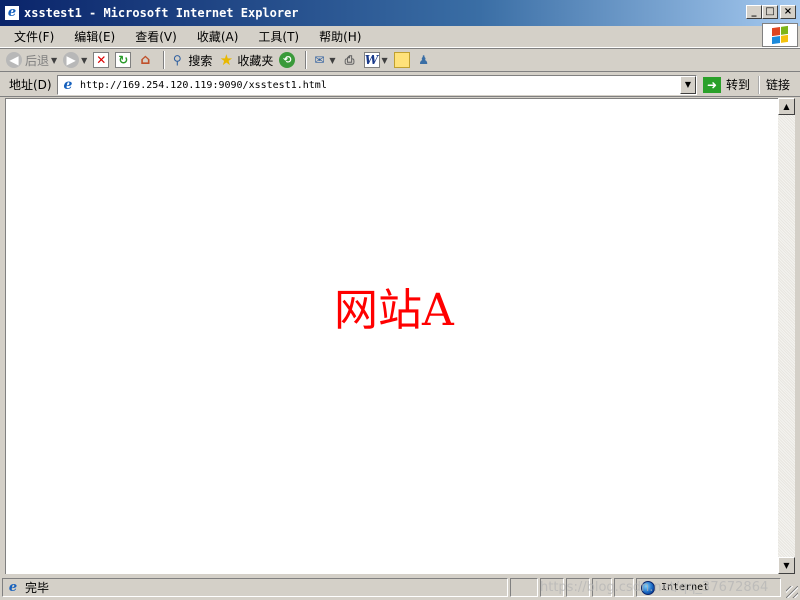  I want to click on address-bar: 地址(D) e ▼ ➜ 转到 链接, so click(400, 85).